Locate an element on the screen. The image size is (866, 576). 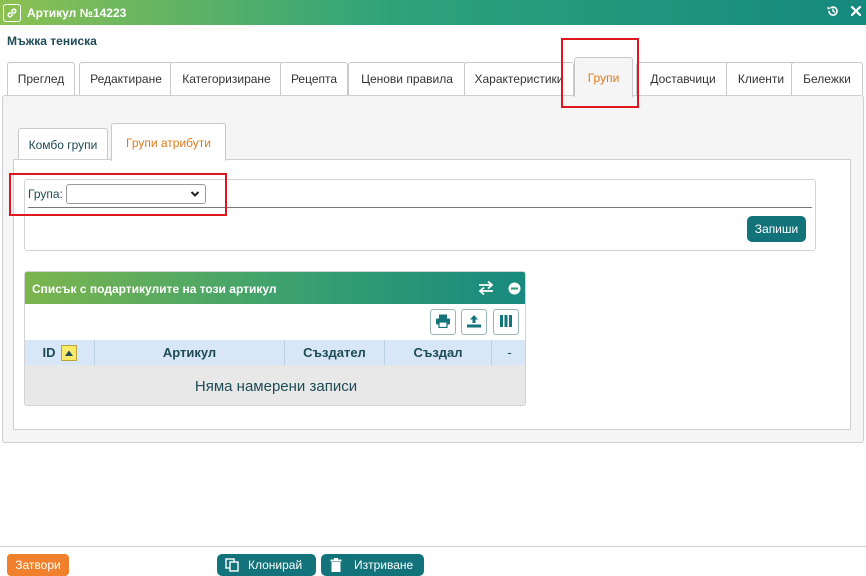
window-titlebar: Артикул №14223 is located at coordinates (433, 12).